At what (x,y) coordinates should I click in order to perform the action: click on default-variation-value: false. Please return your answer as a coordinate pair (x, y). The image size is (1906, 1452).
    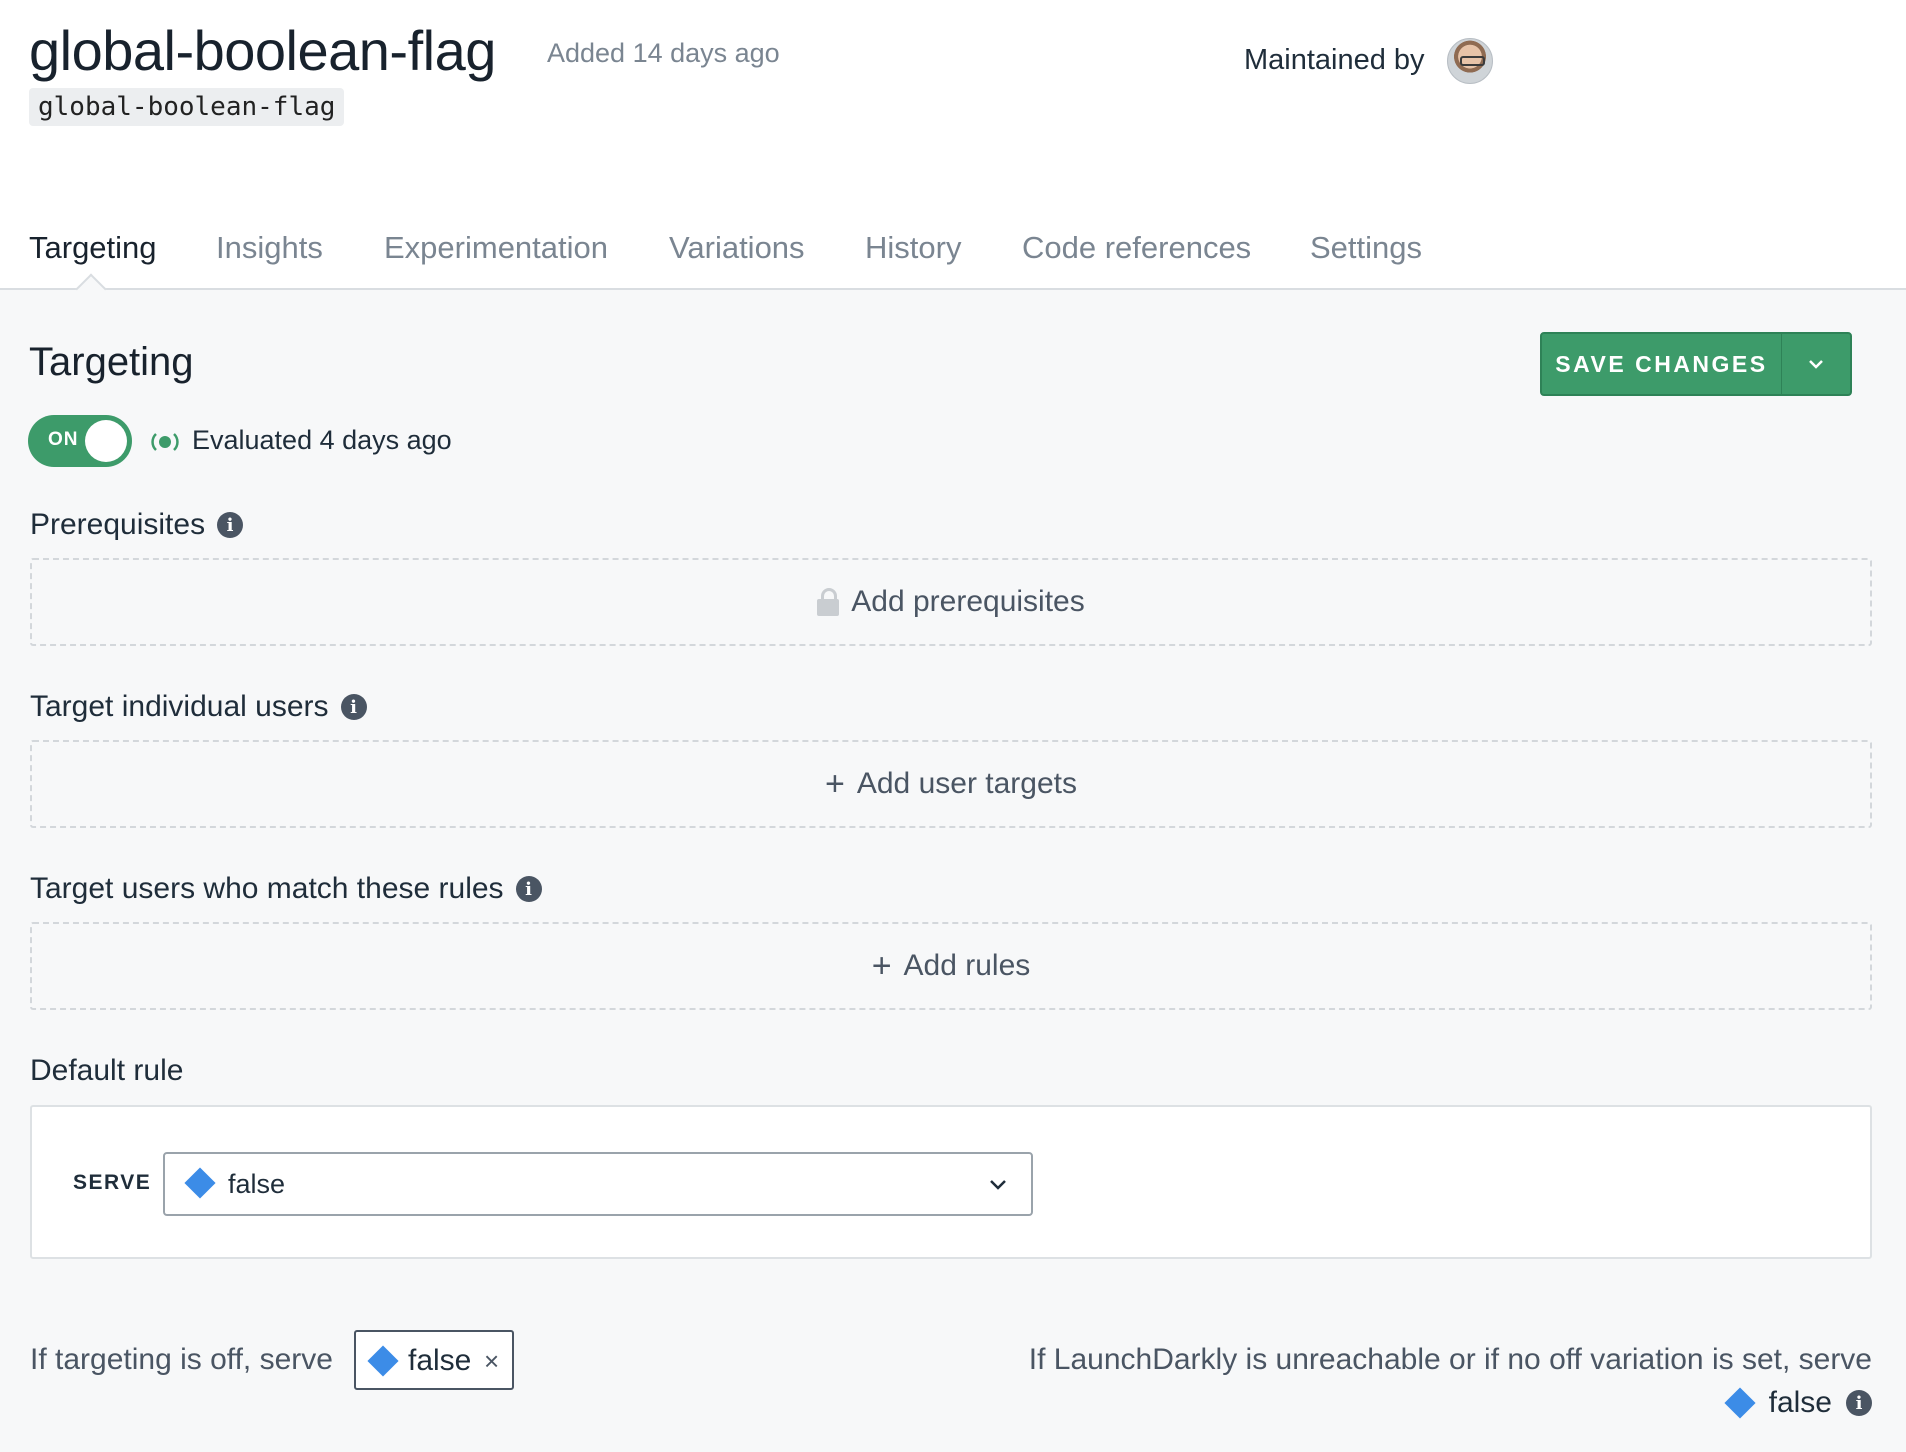
    Looking at the image, I should click on (257, 1184).